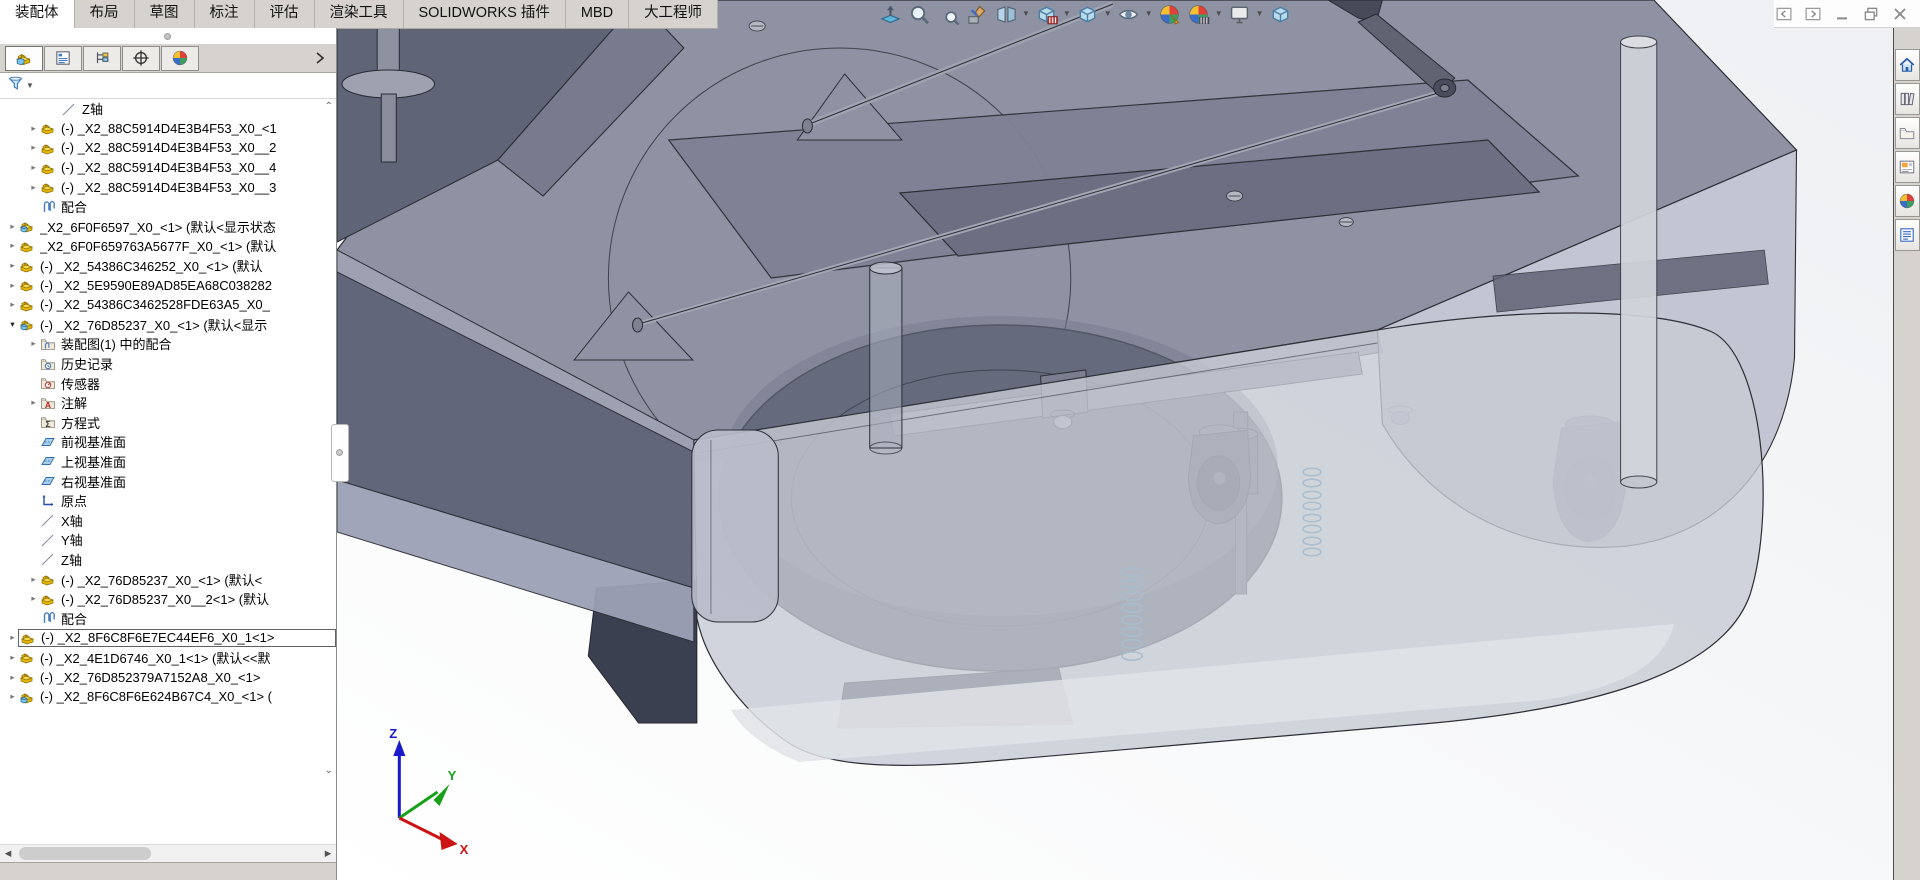  What do you see at coordinates (890, 14) in the screenshot?
I see `zoom-to-fit-icon` at bounding box center [890, 14].